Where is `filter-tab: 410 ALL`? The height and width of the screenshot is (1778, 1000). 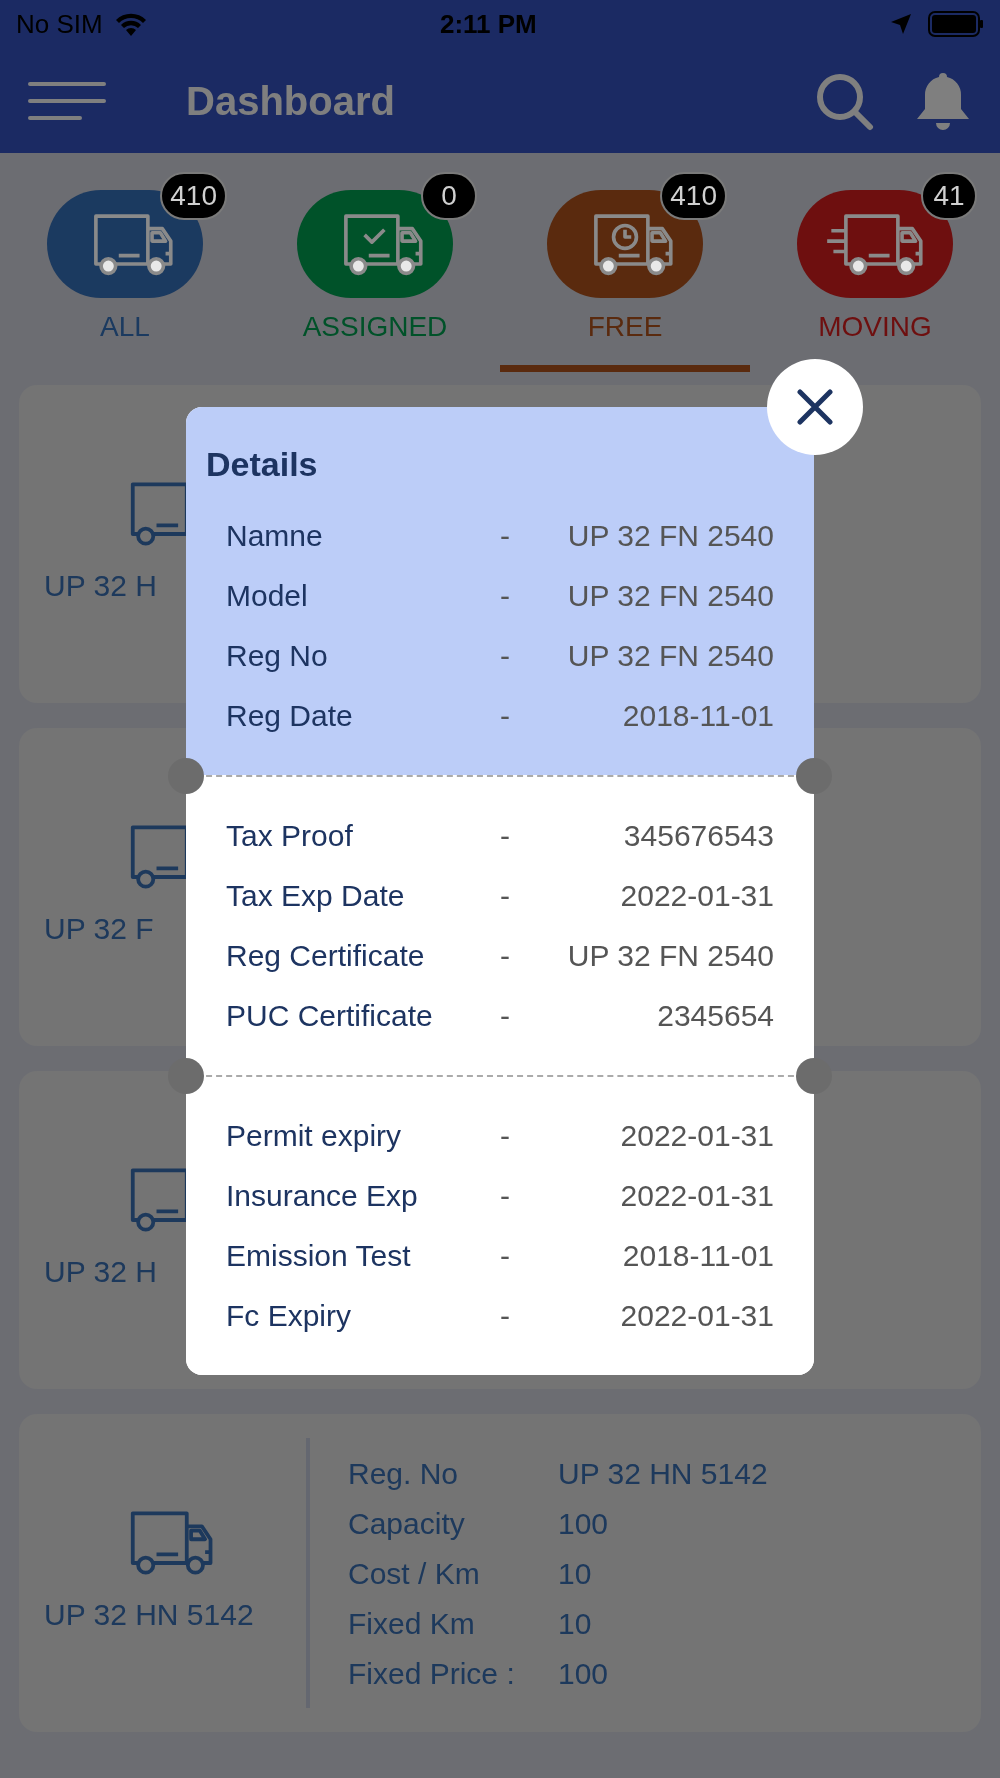 filter-tab: 410 ALL is located at coordinates (125, 262).